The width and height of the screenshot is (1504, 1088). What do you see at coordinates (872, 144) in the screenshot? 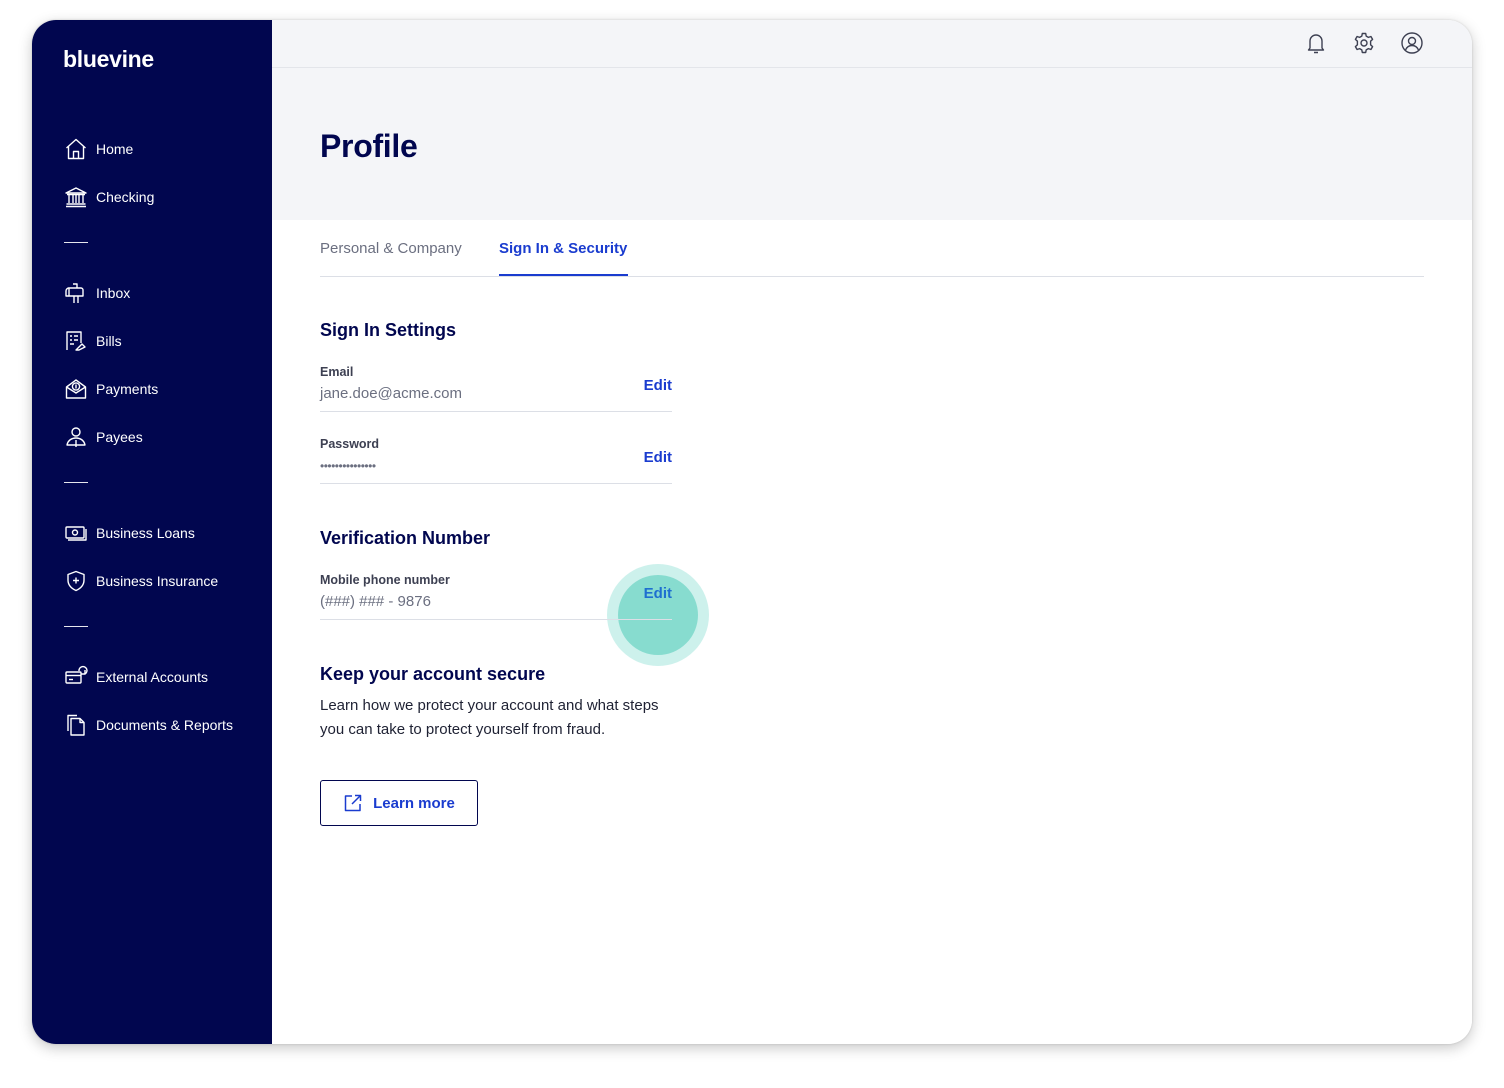
I see `page-header: Profile` at bounding box center [872, 144].